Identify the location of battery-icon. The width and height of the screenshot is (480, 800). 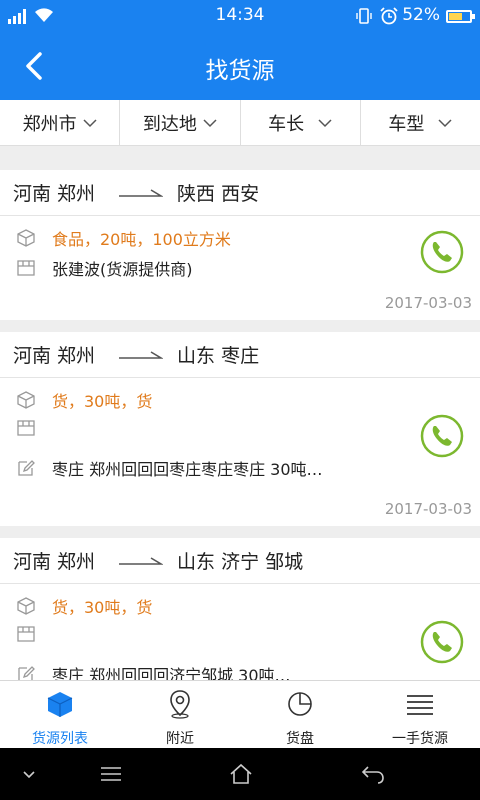
(460, 16).